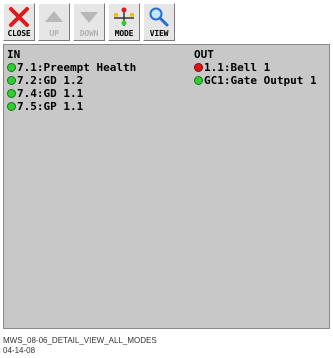 The height and width of the screenshot is (358, 333). I want to click on up-button-label: UP, so click(54, 33).